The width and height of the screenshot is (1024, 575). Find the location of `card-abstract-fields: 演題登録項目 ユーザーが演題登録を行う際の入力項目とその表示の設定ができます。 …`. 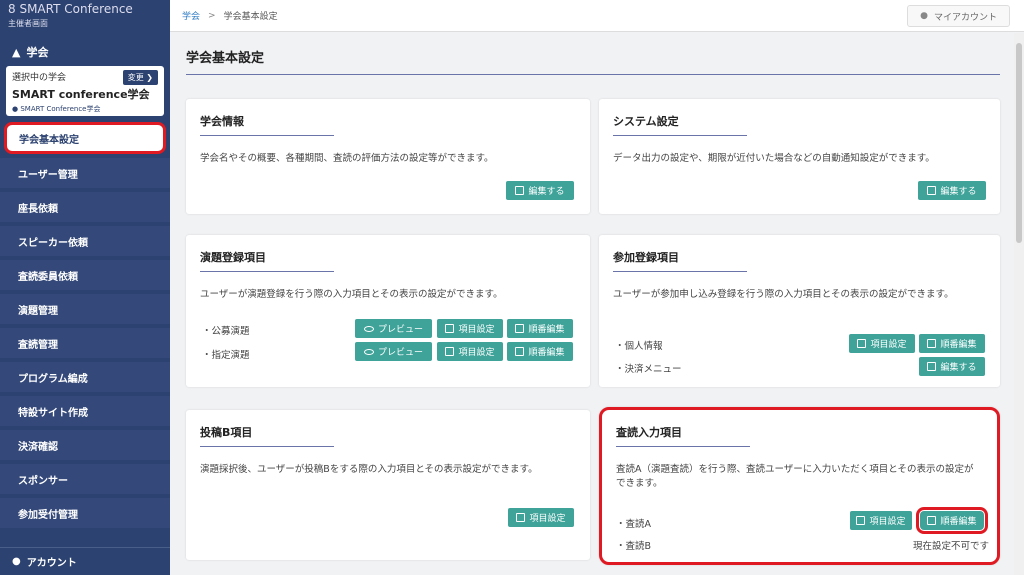

card-abstract-fields: 演題登録項目 ユーザーが演題登録を行う際の入力項目とその表示の設定ができます。 … is located at coordinates (388, 311).